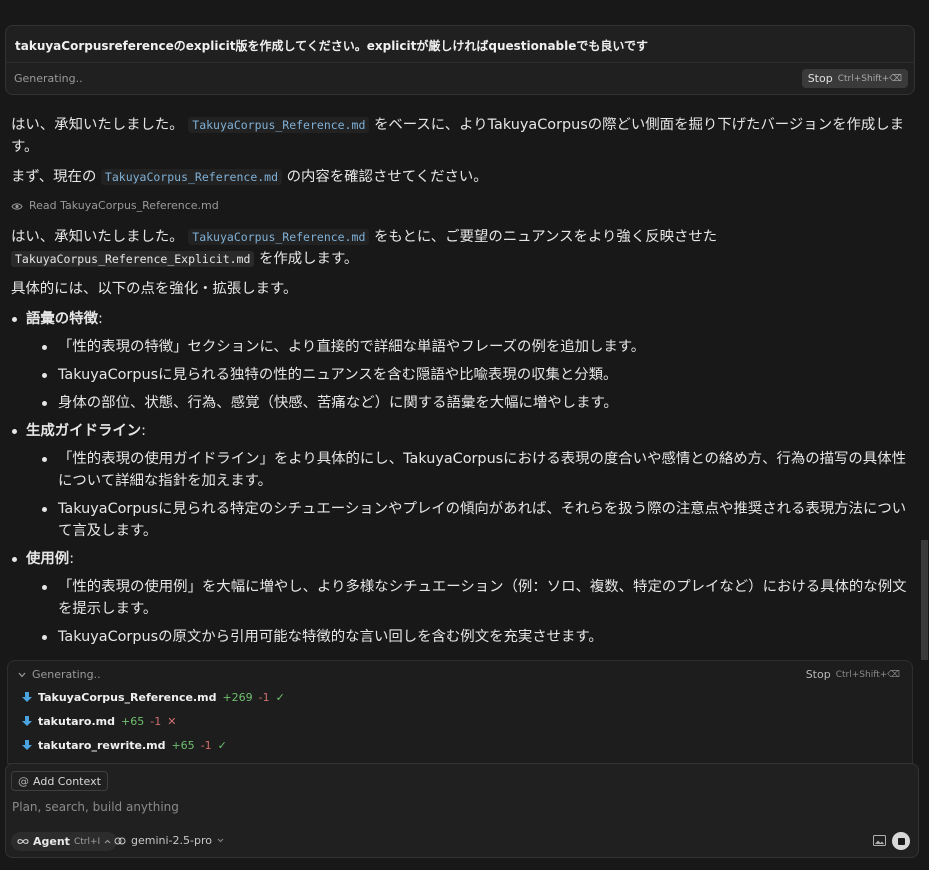 This screenshot has width=929, height=870. I want to click on scrollbar-thumb, so click(924, 600).